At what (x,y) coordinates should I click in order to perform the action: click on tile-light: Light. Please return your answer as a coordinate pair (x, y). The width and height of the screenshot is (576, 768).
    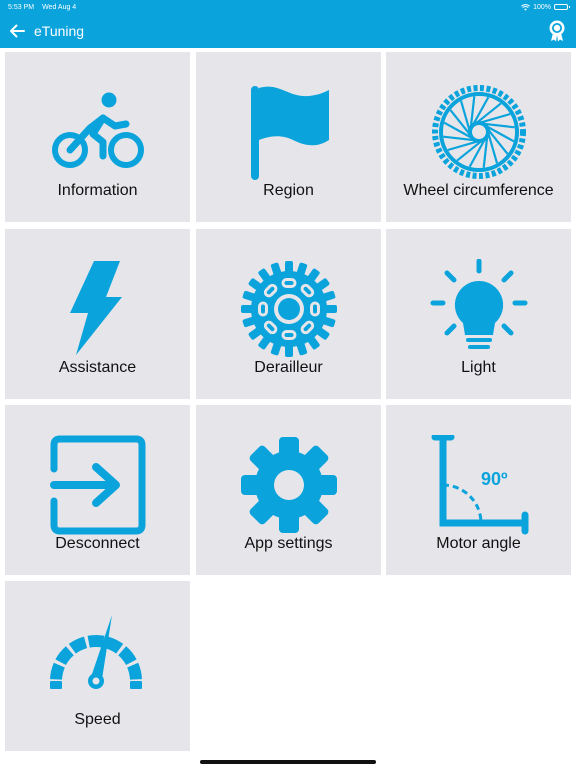
    Looking at the image, I should click on (478, 314).